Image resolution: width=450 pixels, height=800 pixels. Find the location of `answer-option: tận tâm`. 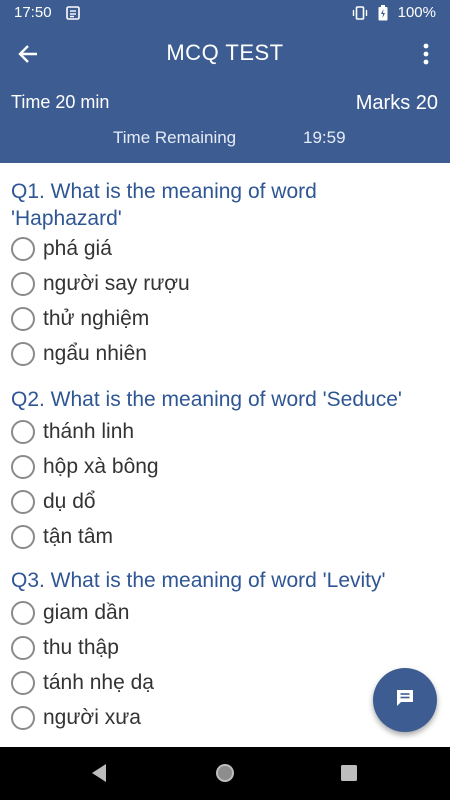

answer-option: tận tâm is located at coordinates (62, 537).